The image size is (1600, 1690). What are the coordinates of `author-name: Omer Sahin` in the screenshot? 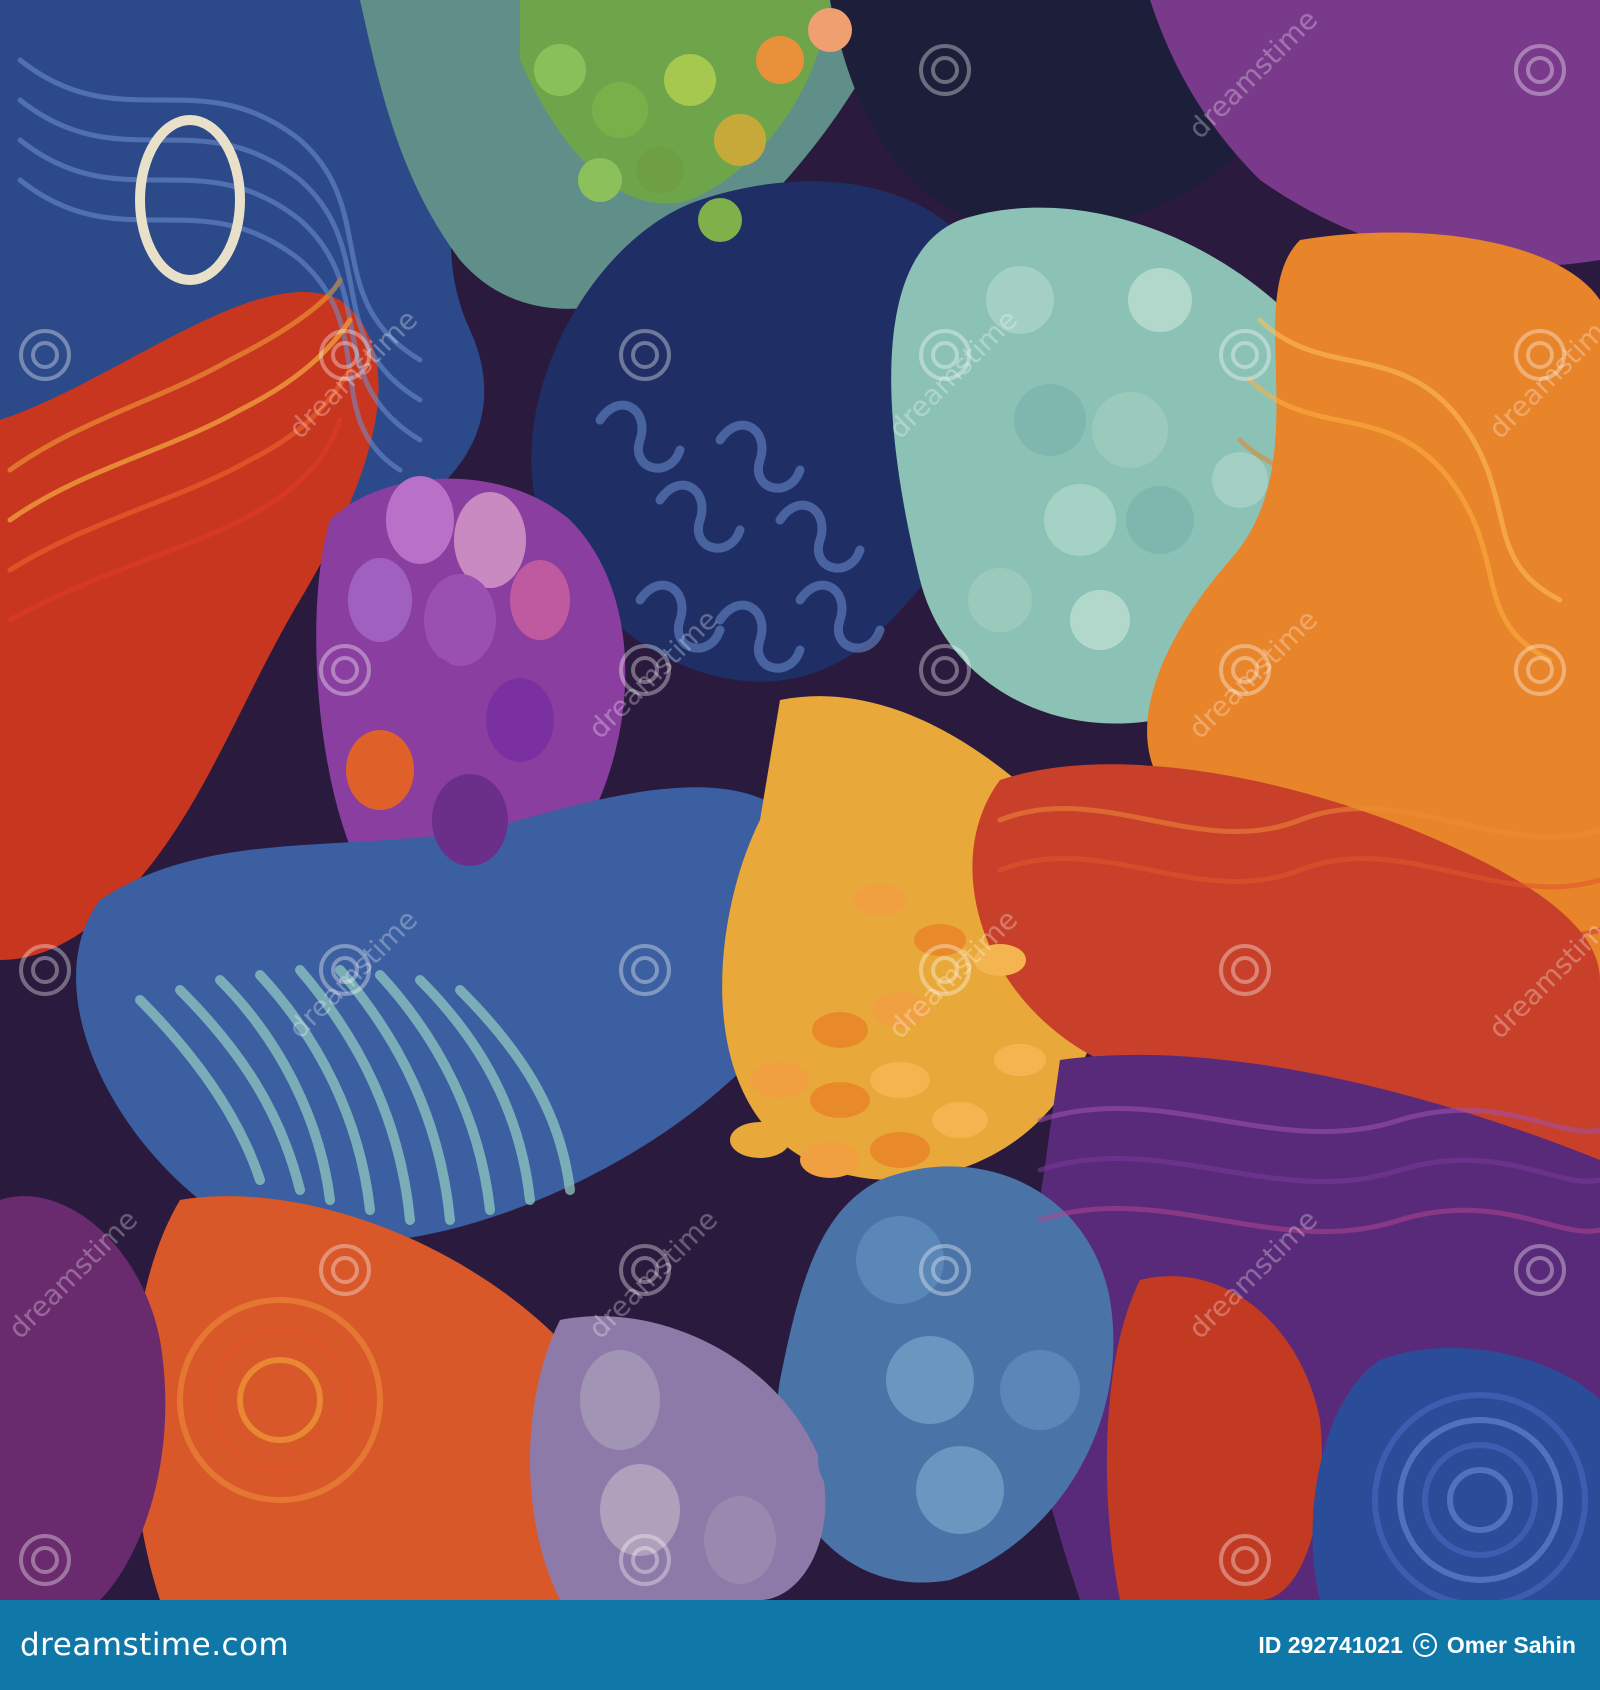 It's located at (1511, 1645).